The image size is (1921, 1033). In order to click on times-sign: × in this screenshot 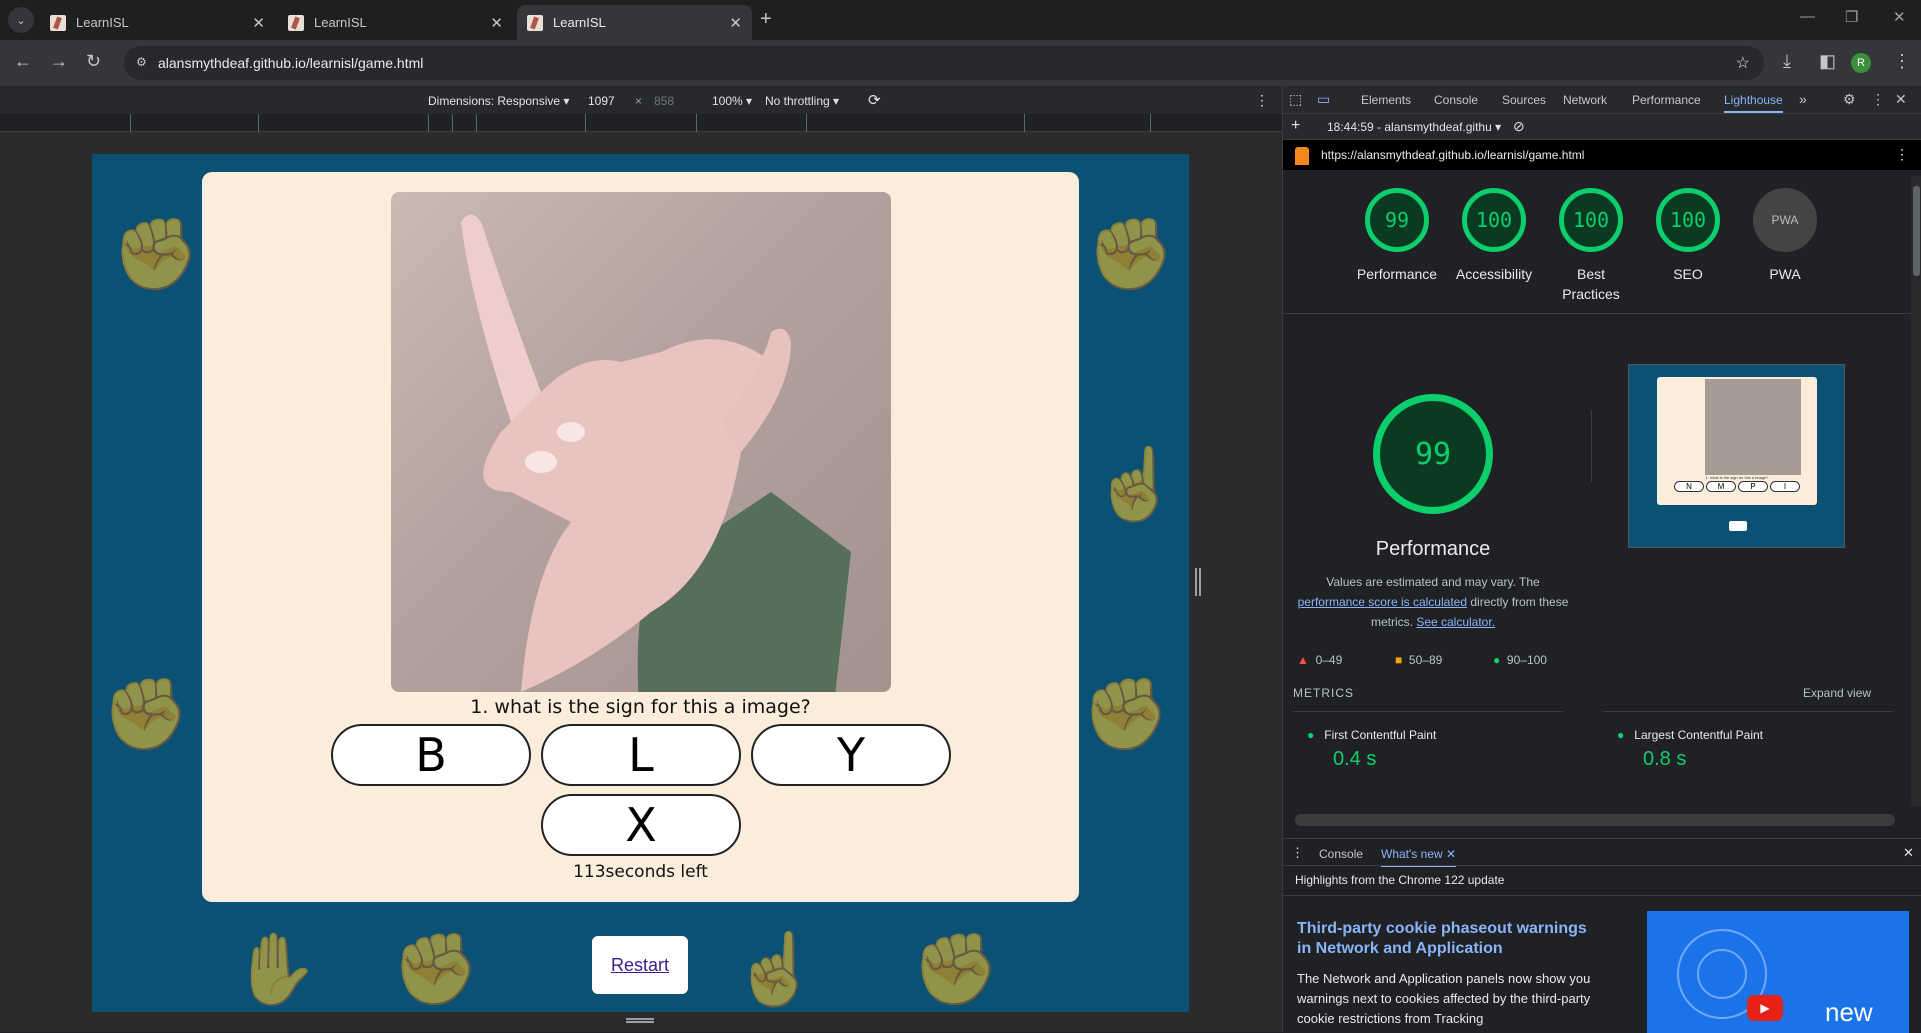, I will do `click(639, 101)`.